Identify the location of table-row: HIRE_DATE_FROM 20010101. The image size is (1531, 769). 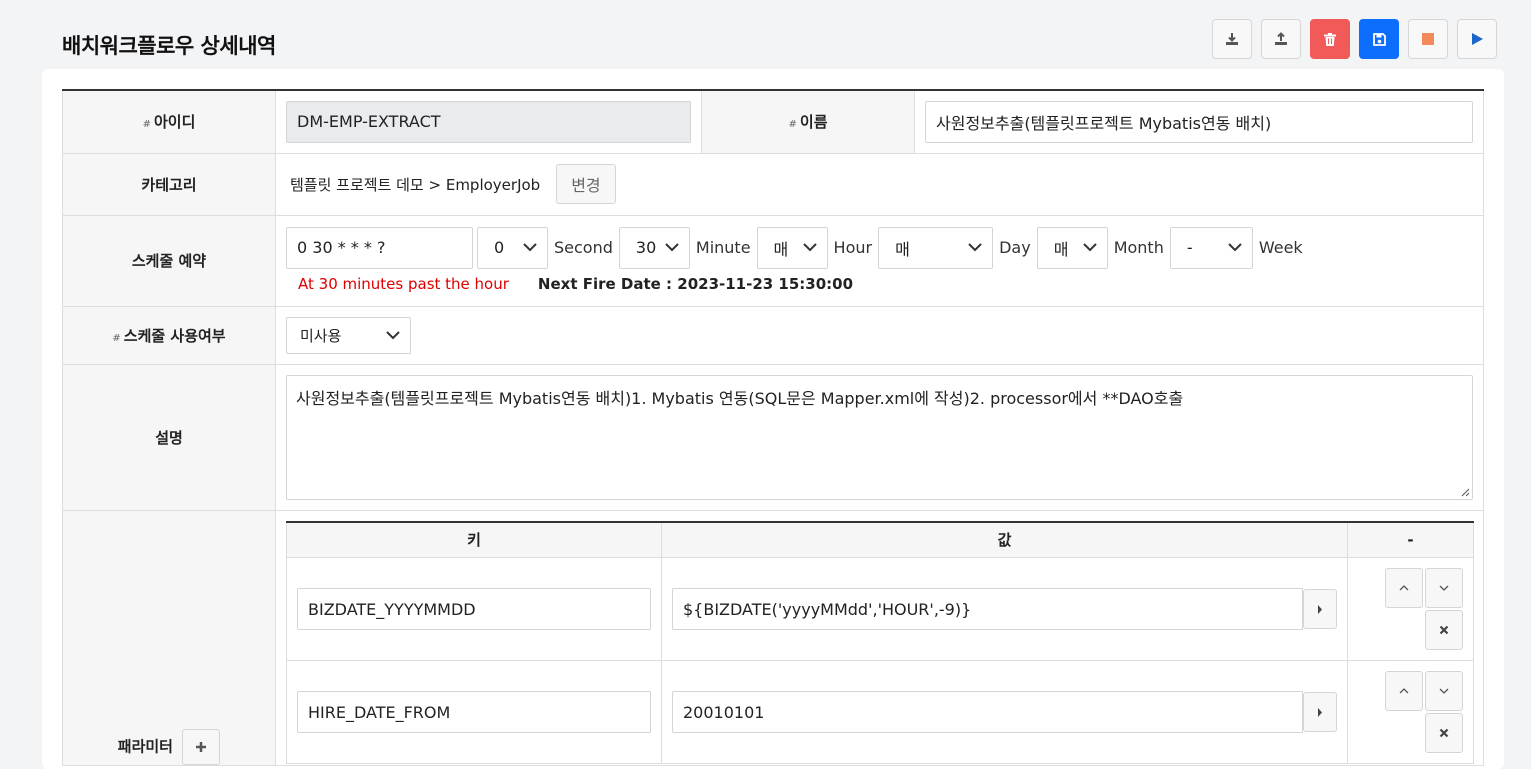
(880, 712).